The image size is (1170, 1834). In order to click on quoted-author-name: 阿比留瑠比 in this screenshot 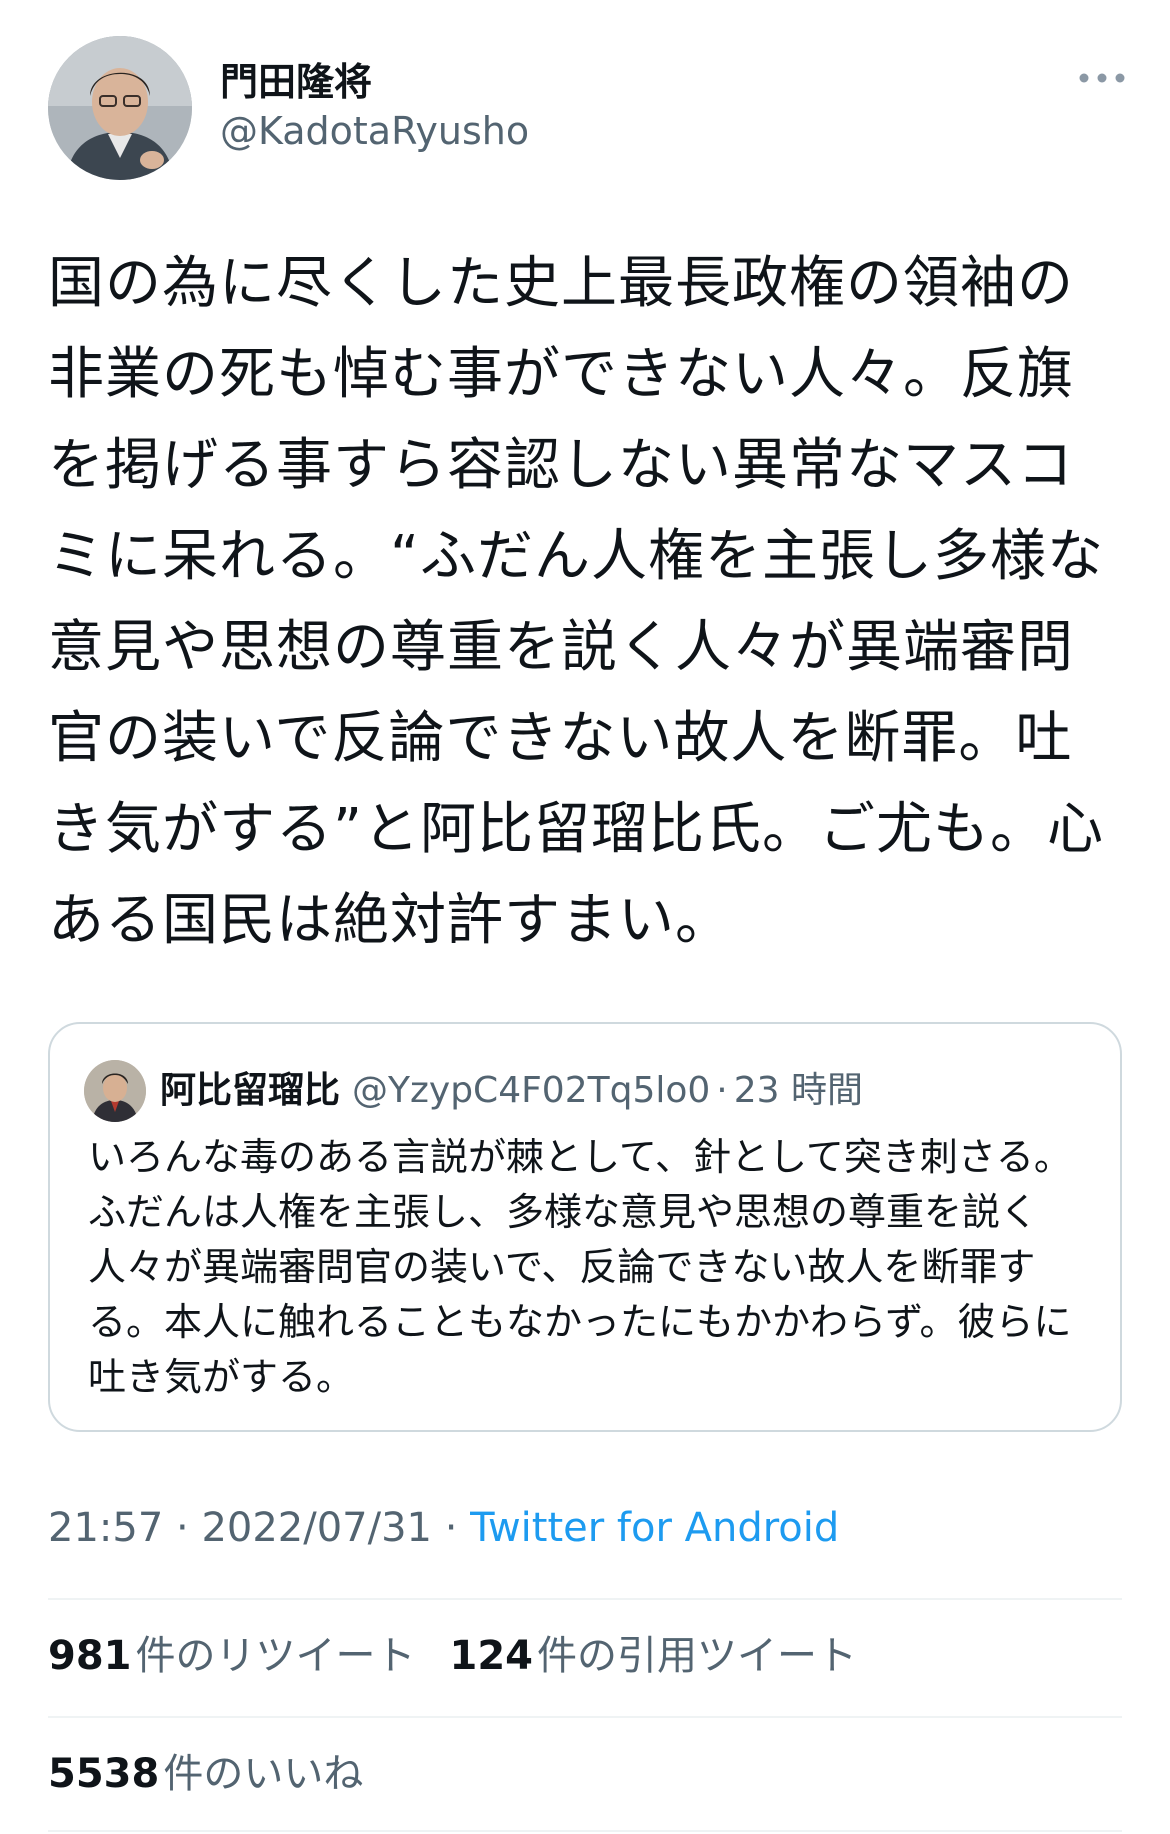, I will do `click(250, 1090)`.